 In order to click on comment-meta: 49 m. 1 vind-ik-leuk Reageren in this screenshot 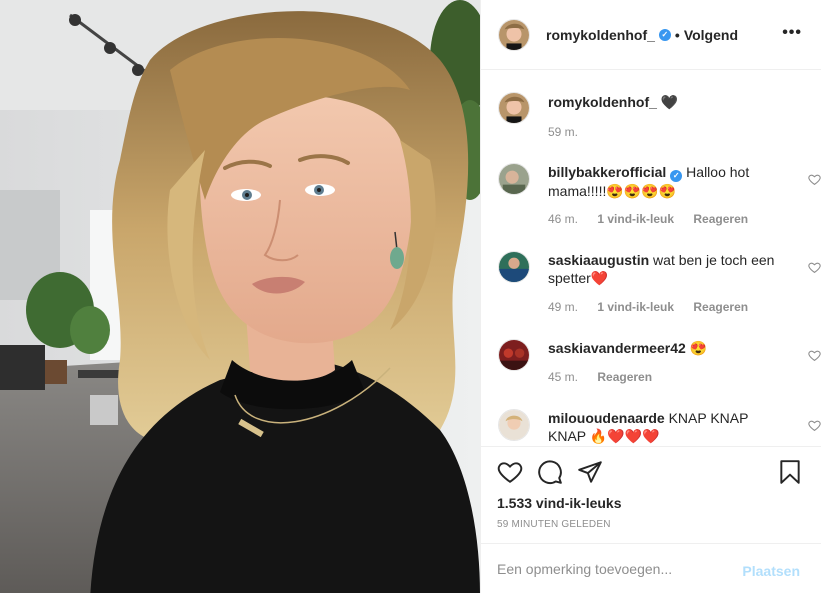, I will do `click(656, 307)`.